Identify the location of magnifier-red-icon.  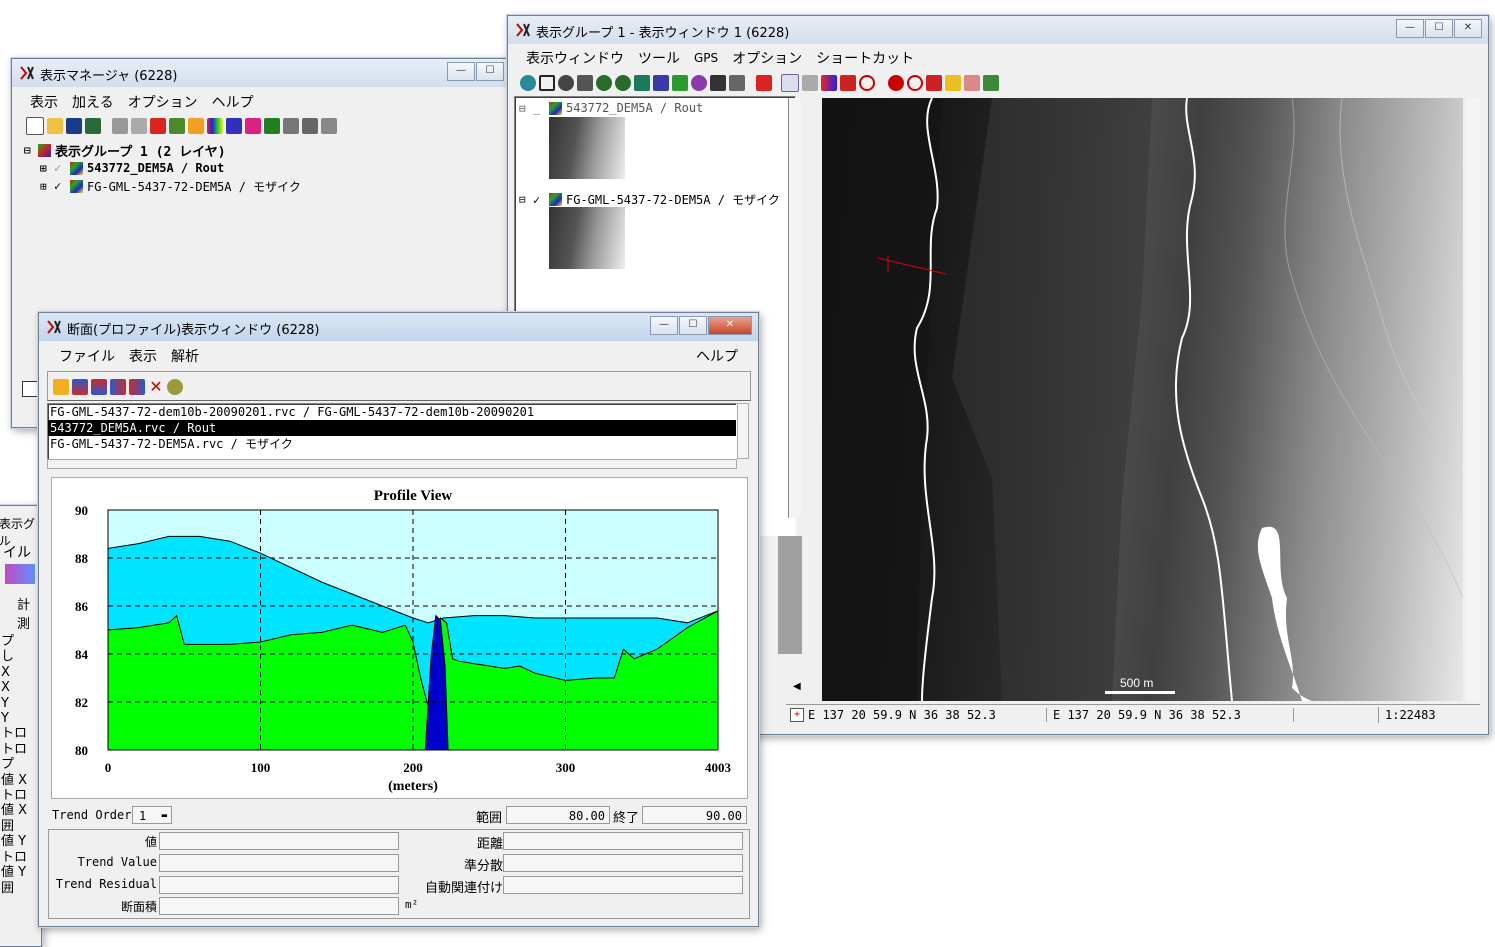
(915, 83).